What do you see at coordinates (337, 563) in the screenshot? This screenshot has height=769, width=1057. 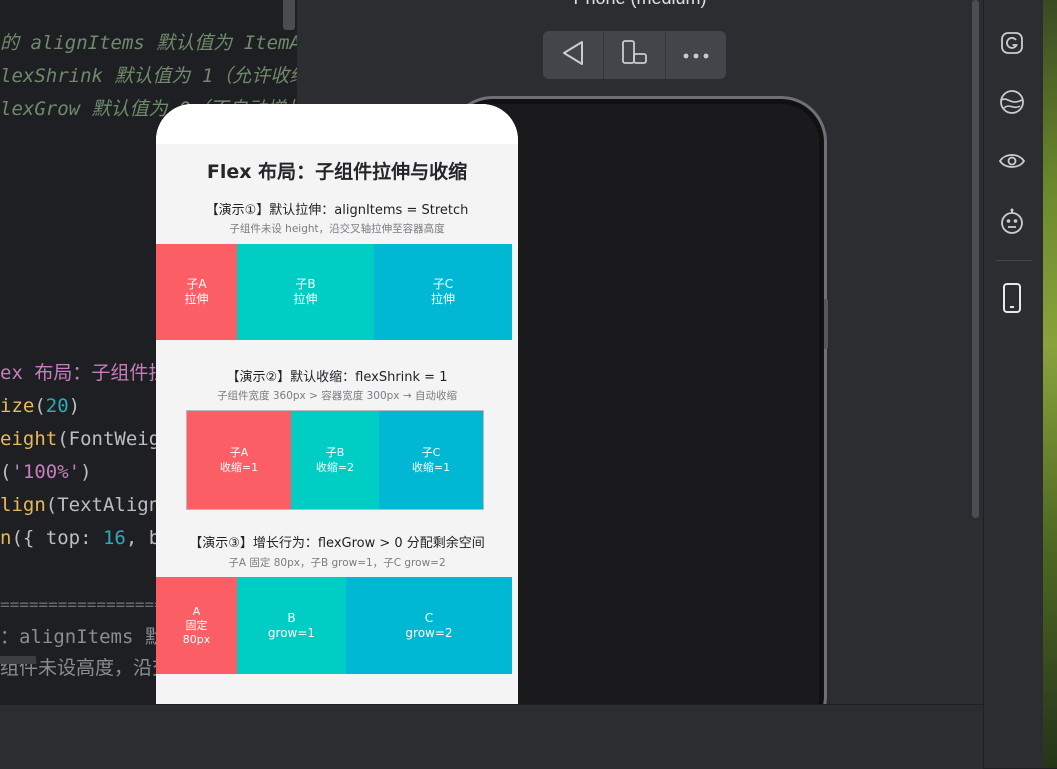 I see `demo3-subtitle: 子A 固定 80px，子B grow=1，子C grow=2` at bounding box center [337, 563].